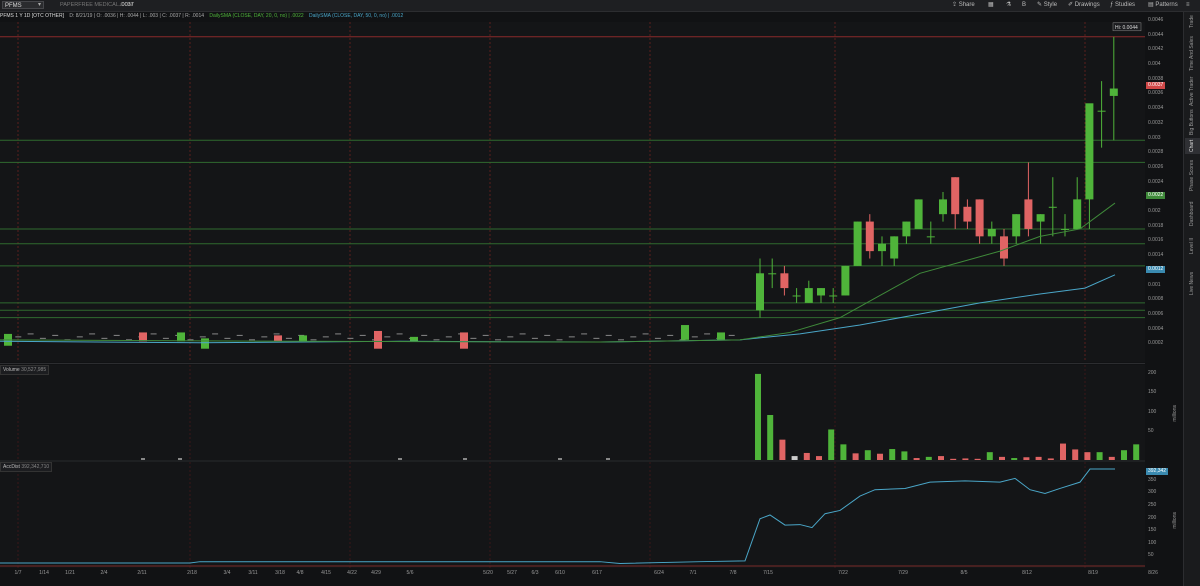  I want to click on price-tick-label: 0.003, so click(1154, 137).